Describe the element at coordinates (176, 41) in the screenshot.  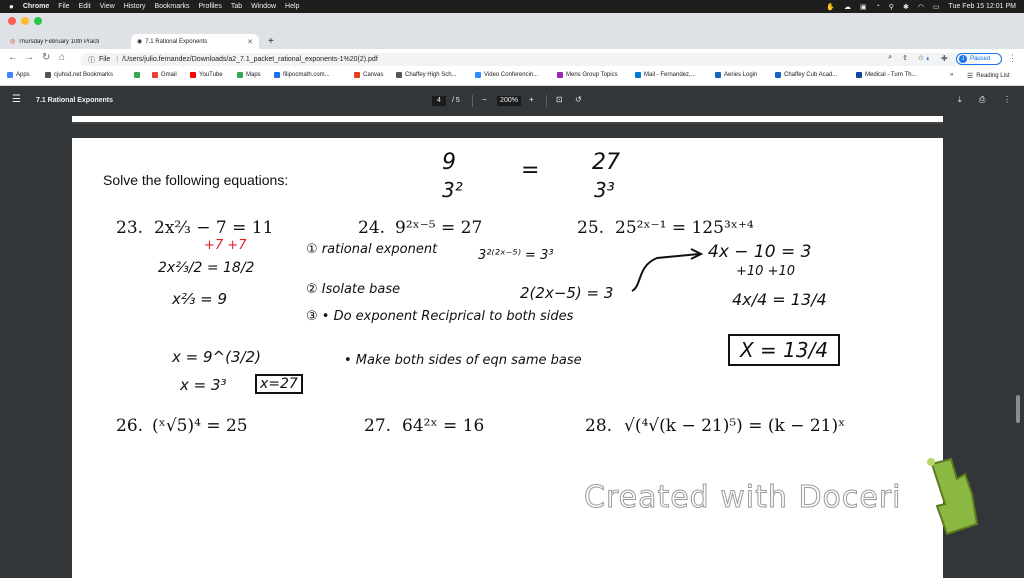
I see `tab-title: 7.1 Rational Exponents` at that location.